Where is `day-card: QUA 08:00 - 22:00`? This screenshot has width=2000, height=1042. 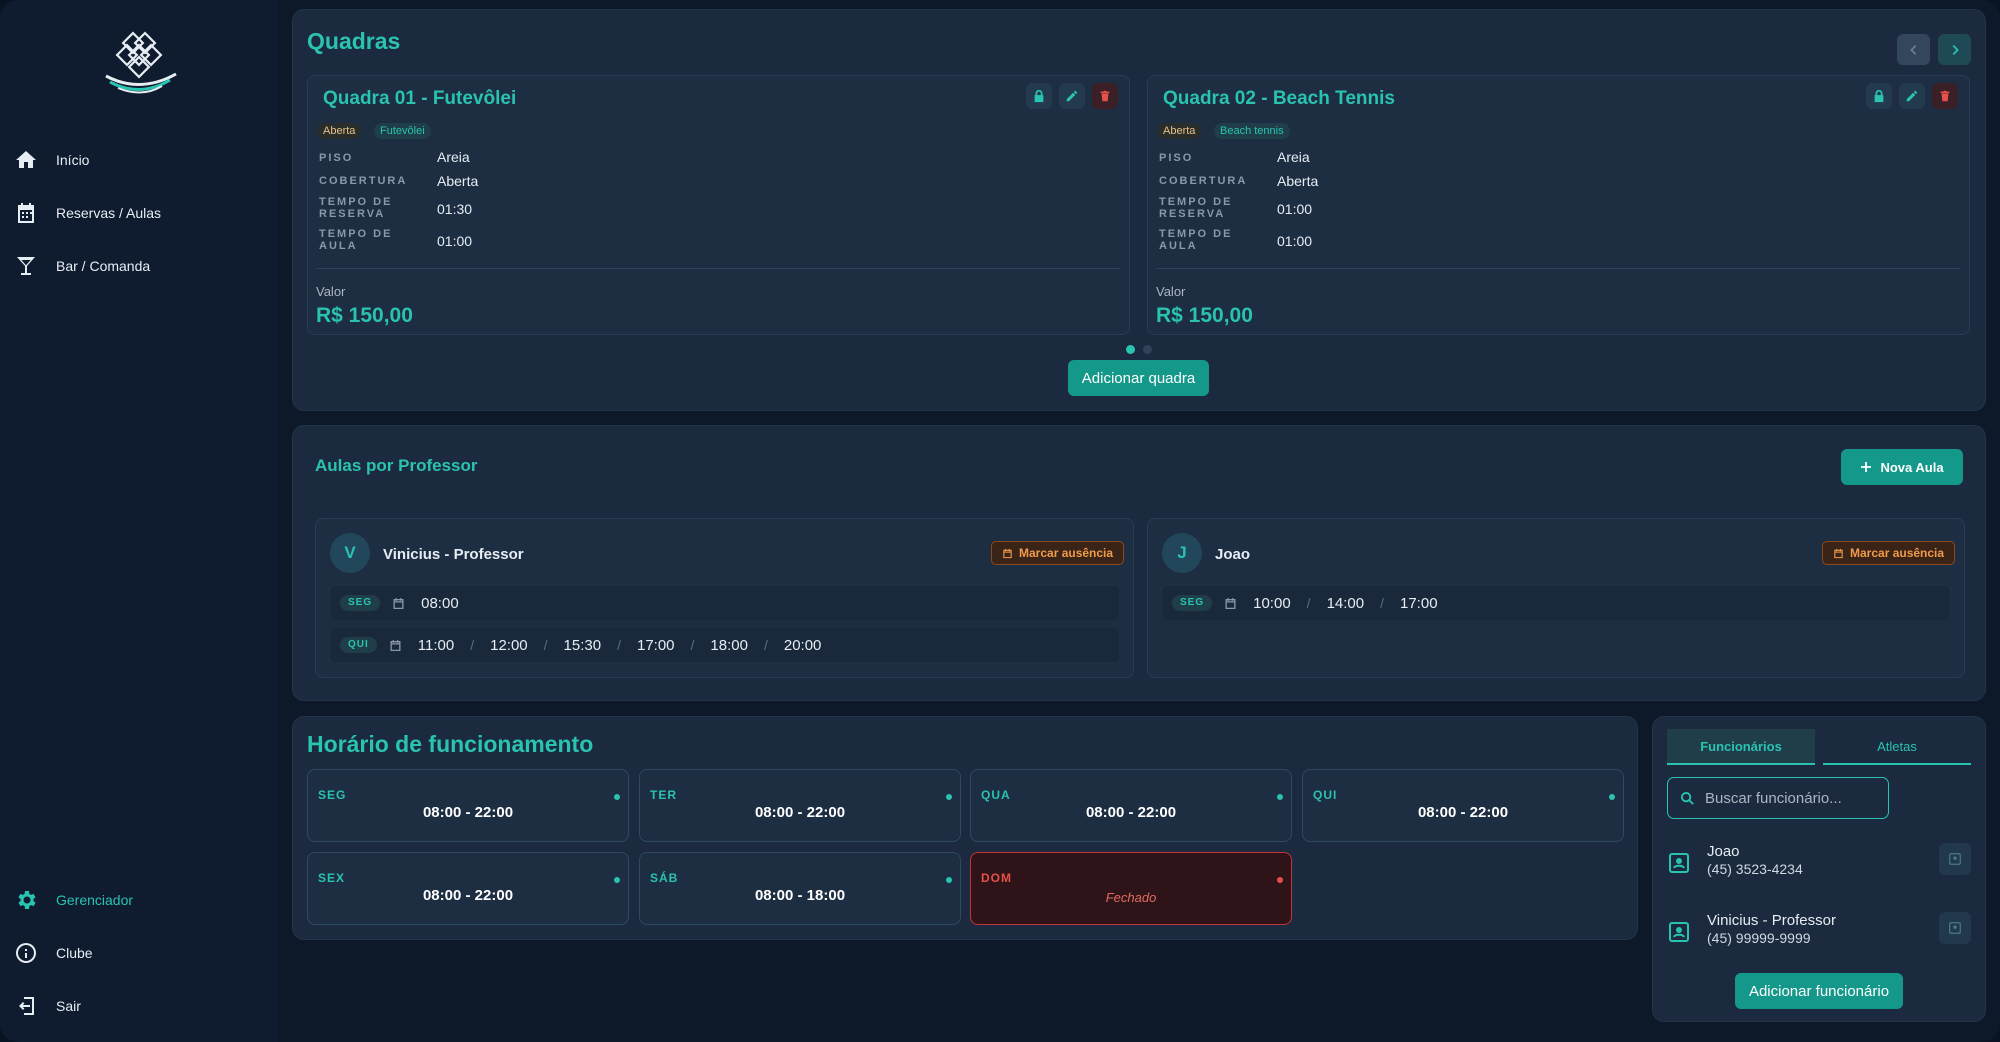 day-card: QUA 08:00 - 22:00 is located at coordinates (1131, 805).